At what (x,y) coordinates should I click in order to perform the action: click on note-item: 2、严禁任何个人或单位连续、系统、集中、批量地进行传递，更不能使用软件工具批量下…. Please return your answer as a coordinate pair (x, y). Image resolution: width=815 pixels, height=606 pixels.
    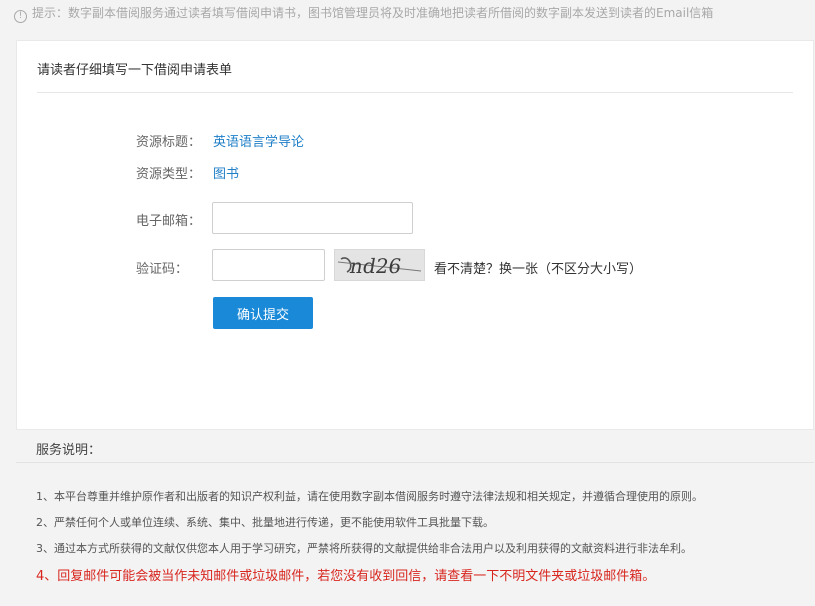
    Looking at the image, I should click on (265, 522).